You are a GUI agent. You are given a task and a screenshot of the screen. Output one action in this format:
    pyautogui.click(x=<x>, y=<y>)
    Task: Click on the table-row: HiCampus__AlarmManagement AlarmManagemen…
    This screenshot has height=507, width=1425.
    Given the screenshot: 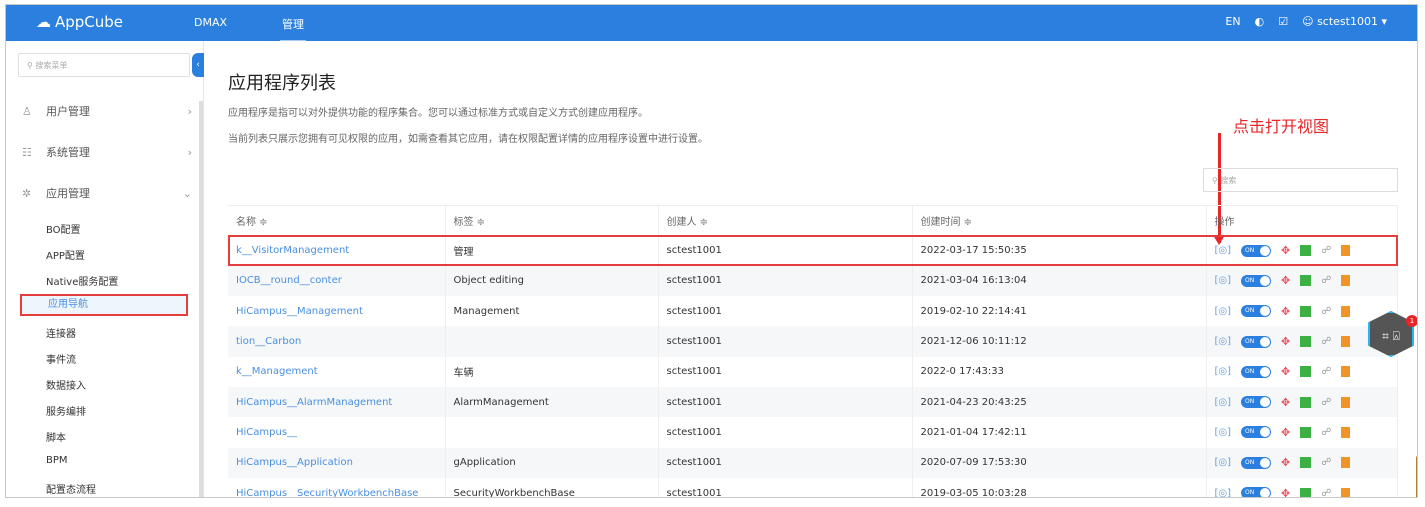 What is the action you would take?
    pyautogui.click(x=813, y=402)
    